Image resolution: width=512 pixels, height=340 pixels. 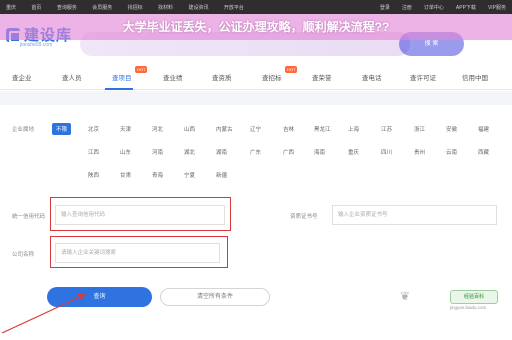 I want to click on tab-credit-china: 信用中国, so click(x=475, y=77).